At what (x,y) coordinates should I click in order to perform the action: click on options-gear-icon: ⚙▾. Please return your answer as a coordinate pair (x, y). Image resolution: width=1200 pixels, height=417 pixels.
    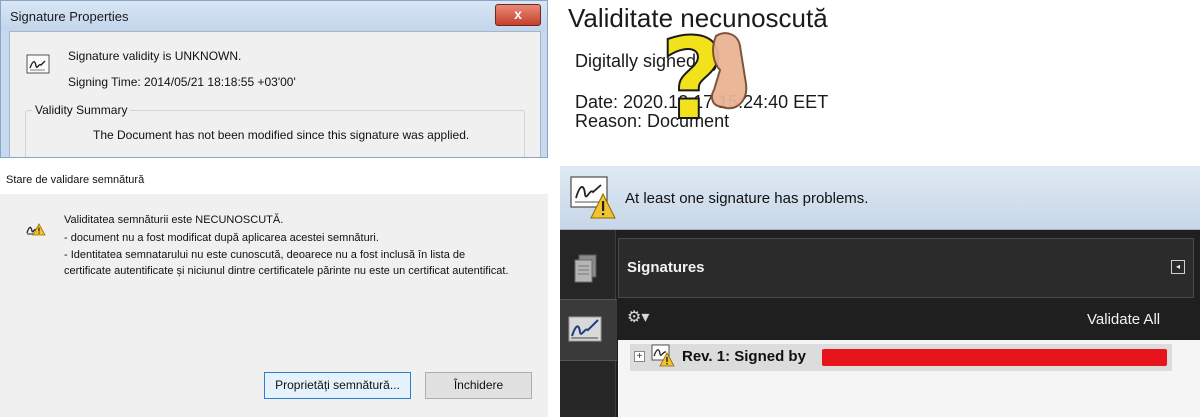
    Looking at the image, I should click on (638, 317).